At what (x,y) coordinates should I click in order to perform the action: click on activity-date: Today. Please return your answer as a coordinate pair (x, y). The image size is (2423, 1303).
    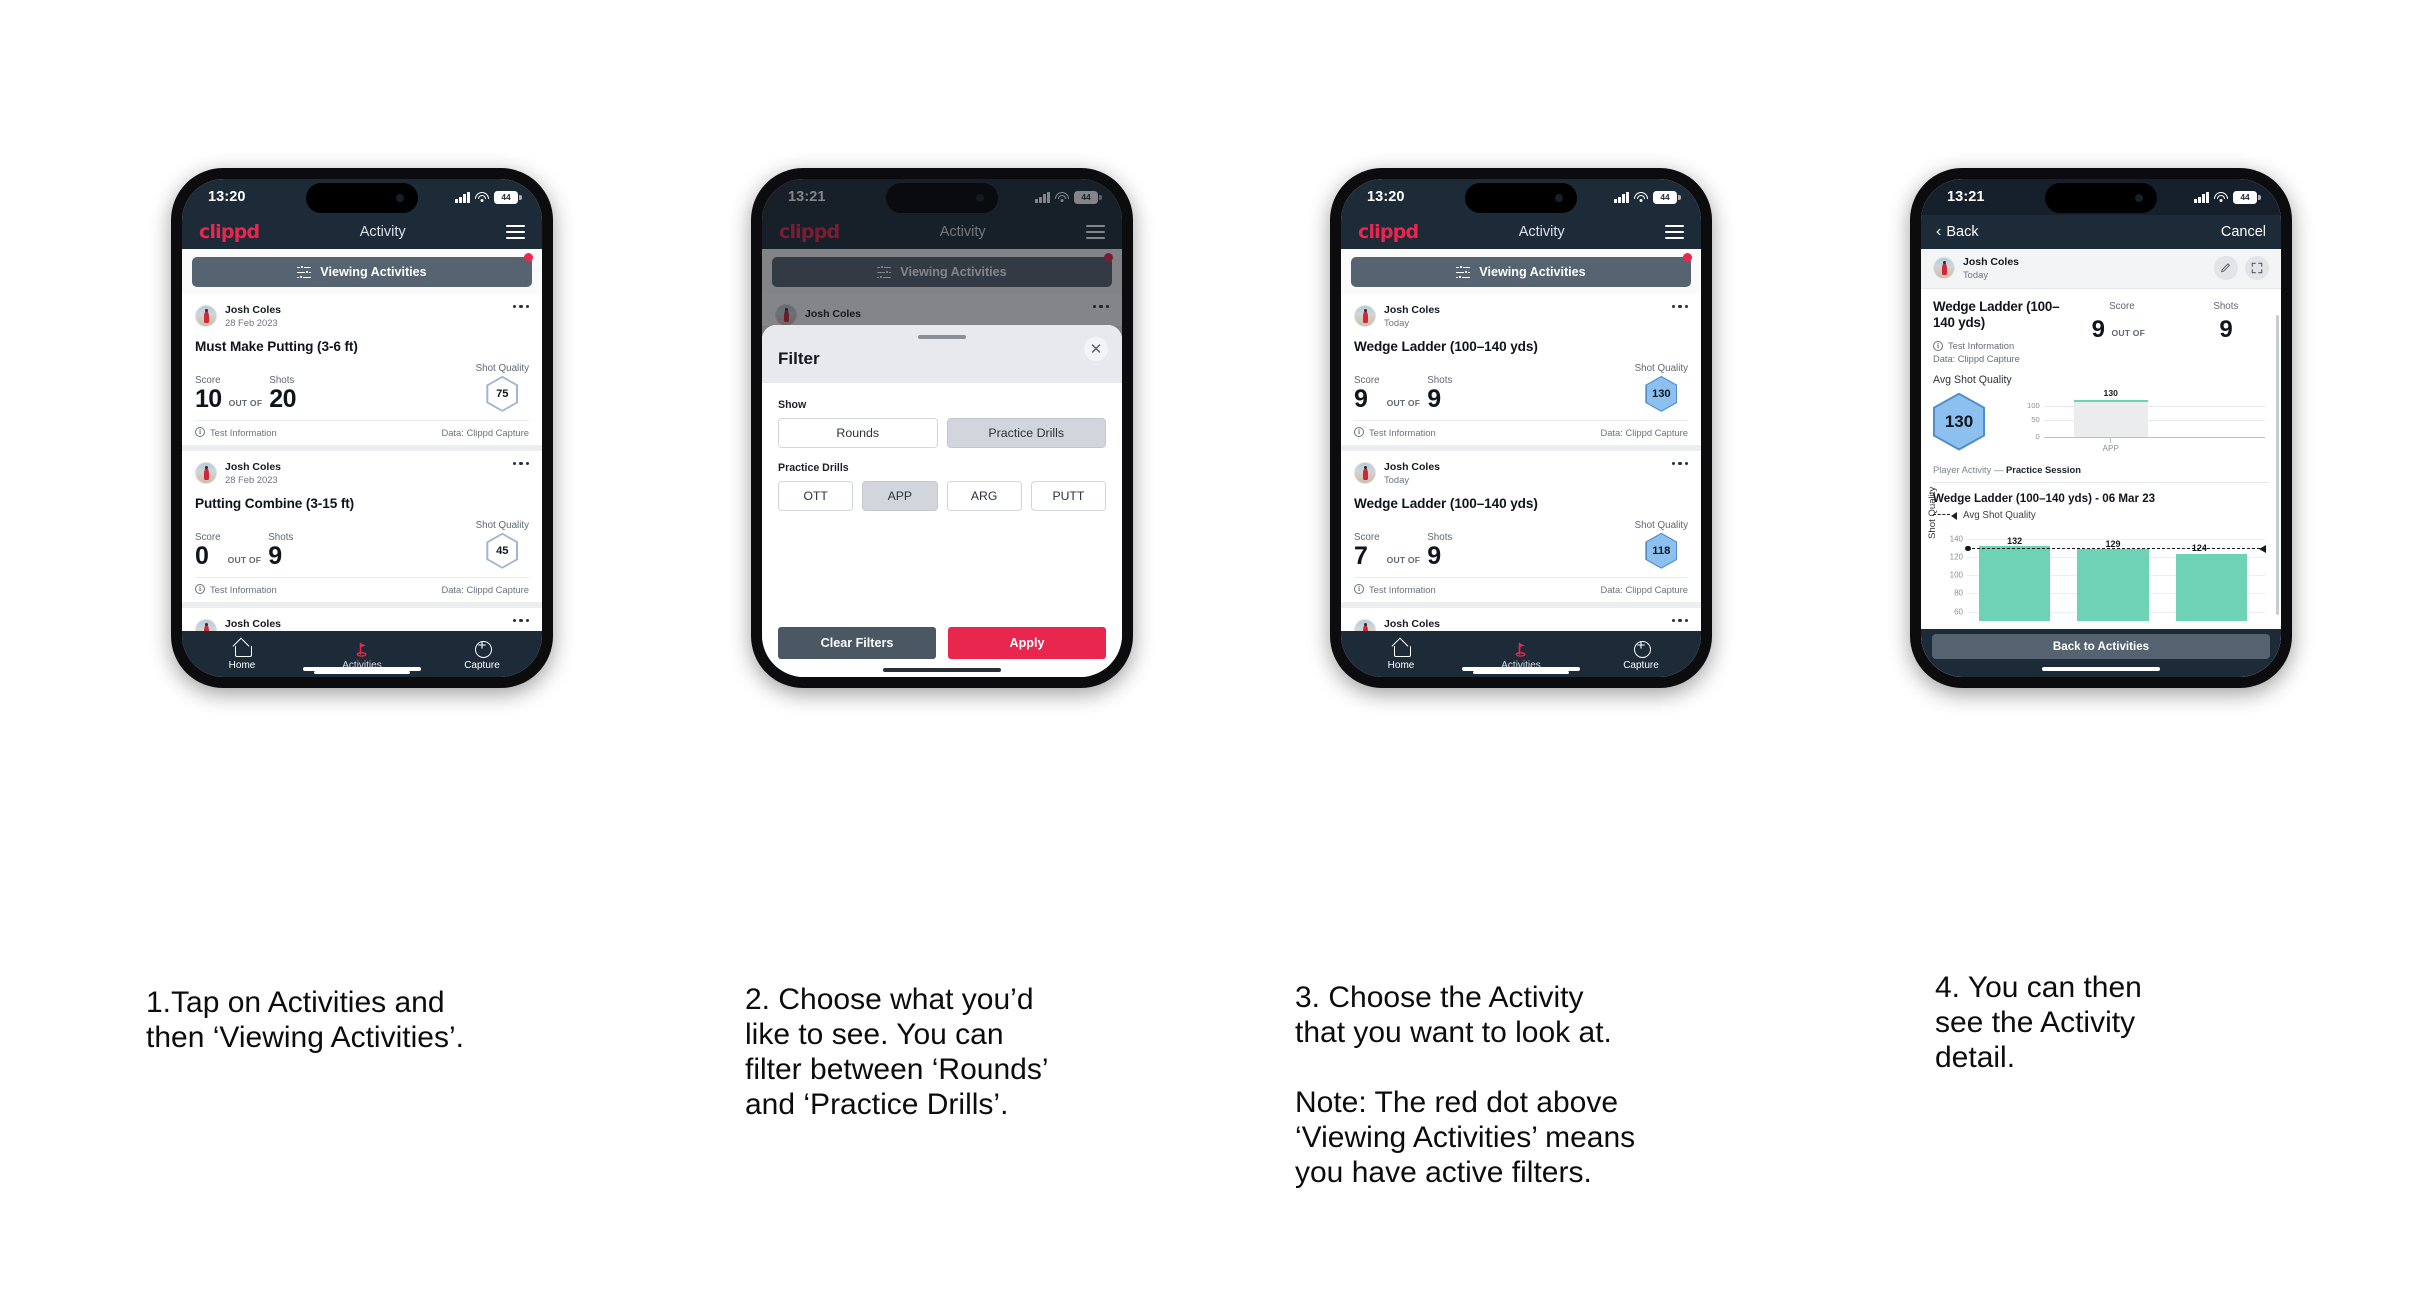
    Looking at the image, I should click on (1976, 275).